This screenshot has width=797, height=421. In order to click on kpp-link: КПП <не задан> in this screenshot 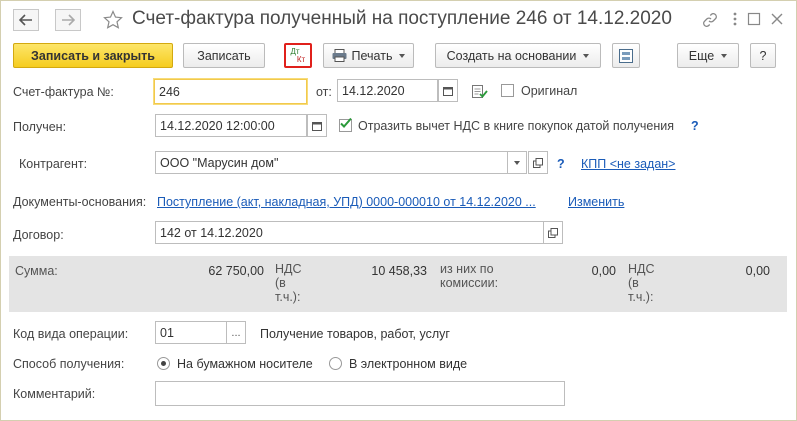, I will do `click(628, 164)`.